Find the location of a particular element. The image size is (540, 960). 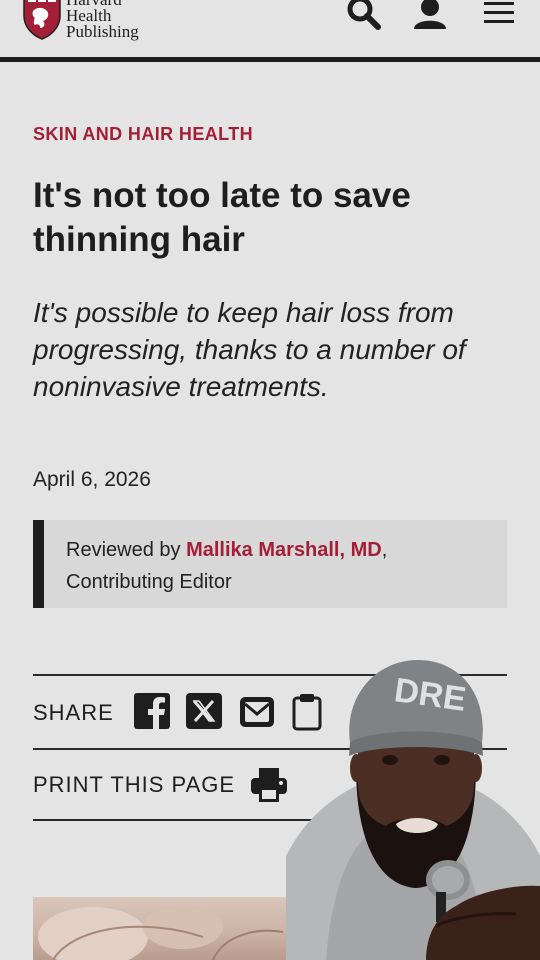

harvard-health-logo: Harvard Health Publishing is located at coordinates (80, 20).